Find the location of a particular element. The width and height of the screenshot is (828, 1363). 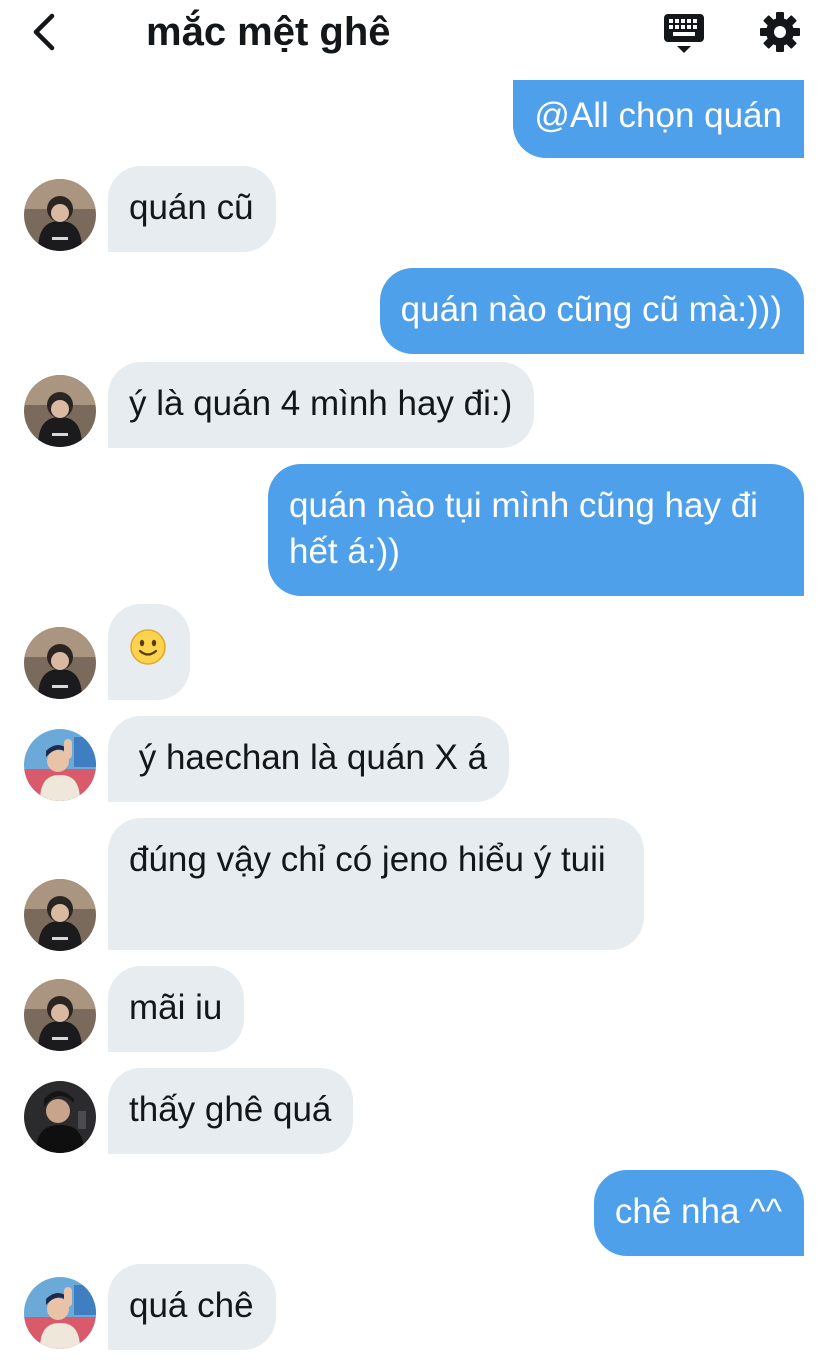

message-text: đúng vậy chỉ có jeno hiểu ý tuii is located at coordinates (367, 859).